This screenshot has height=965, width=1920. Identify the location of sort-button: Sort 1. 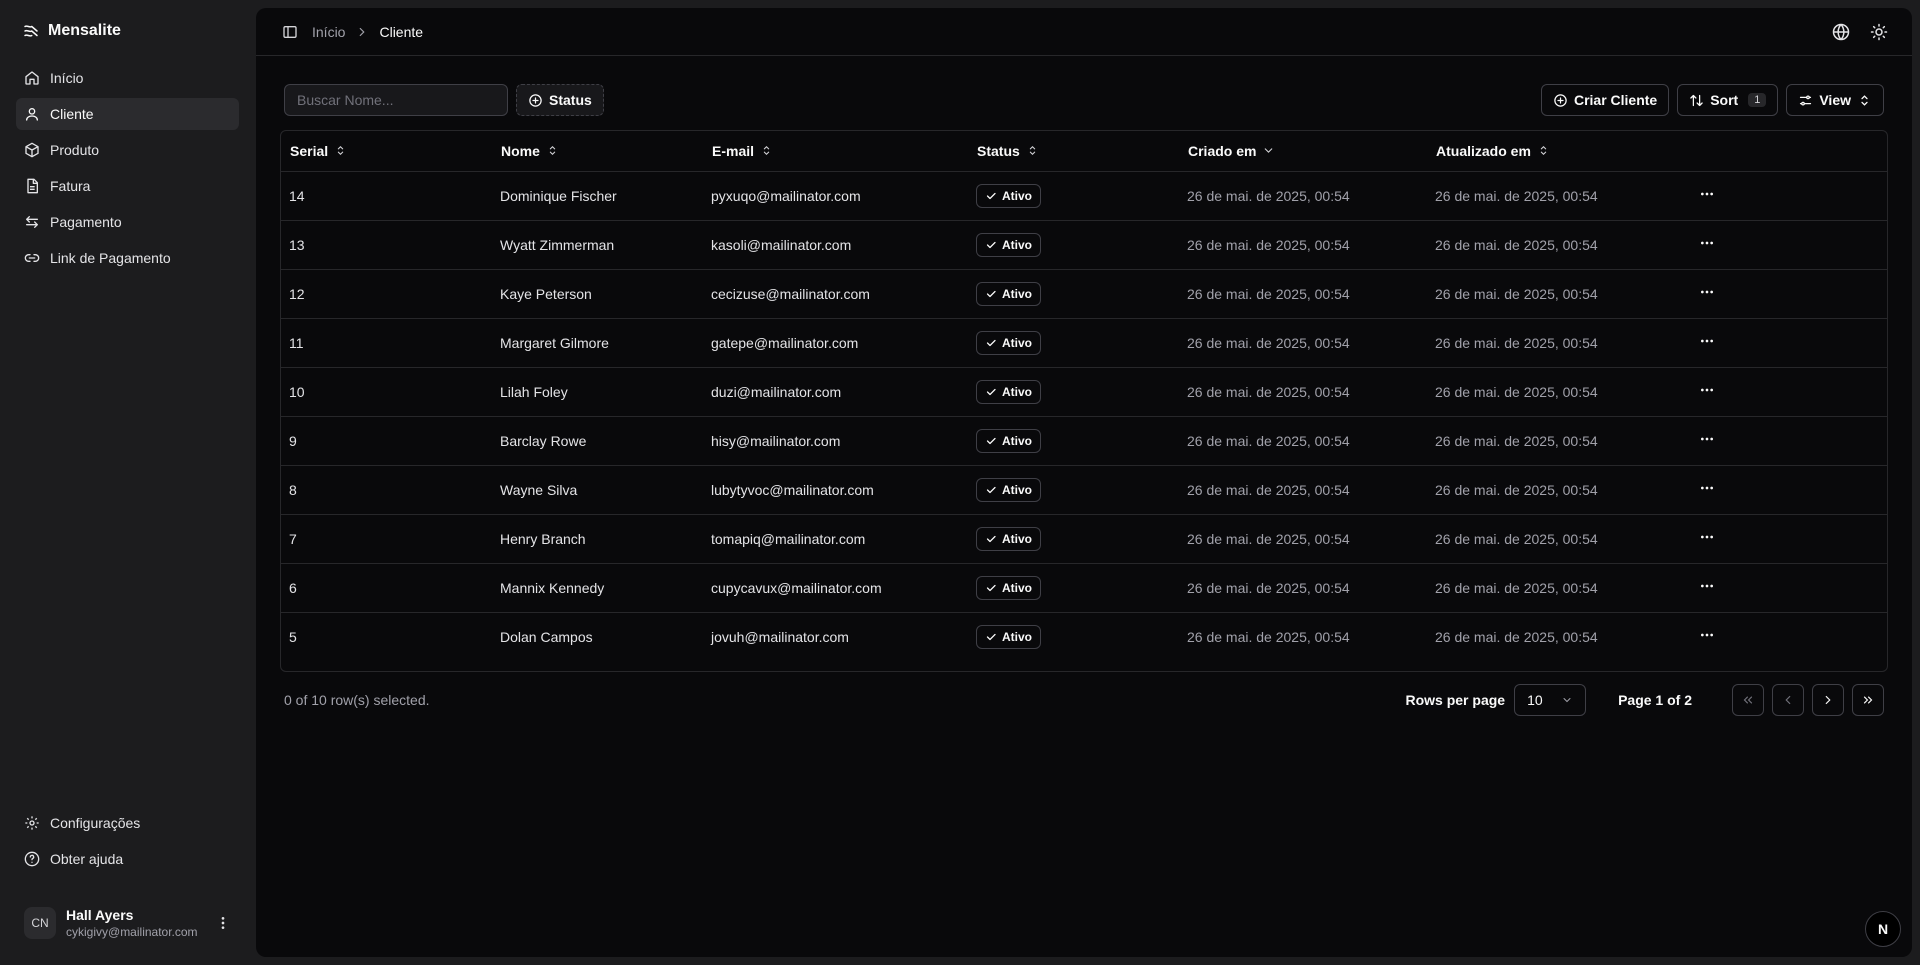
(1728, 100).